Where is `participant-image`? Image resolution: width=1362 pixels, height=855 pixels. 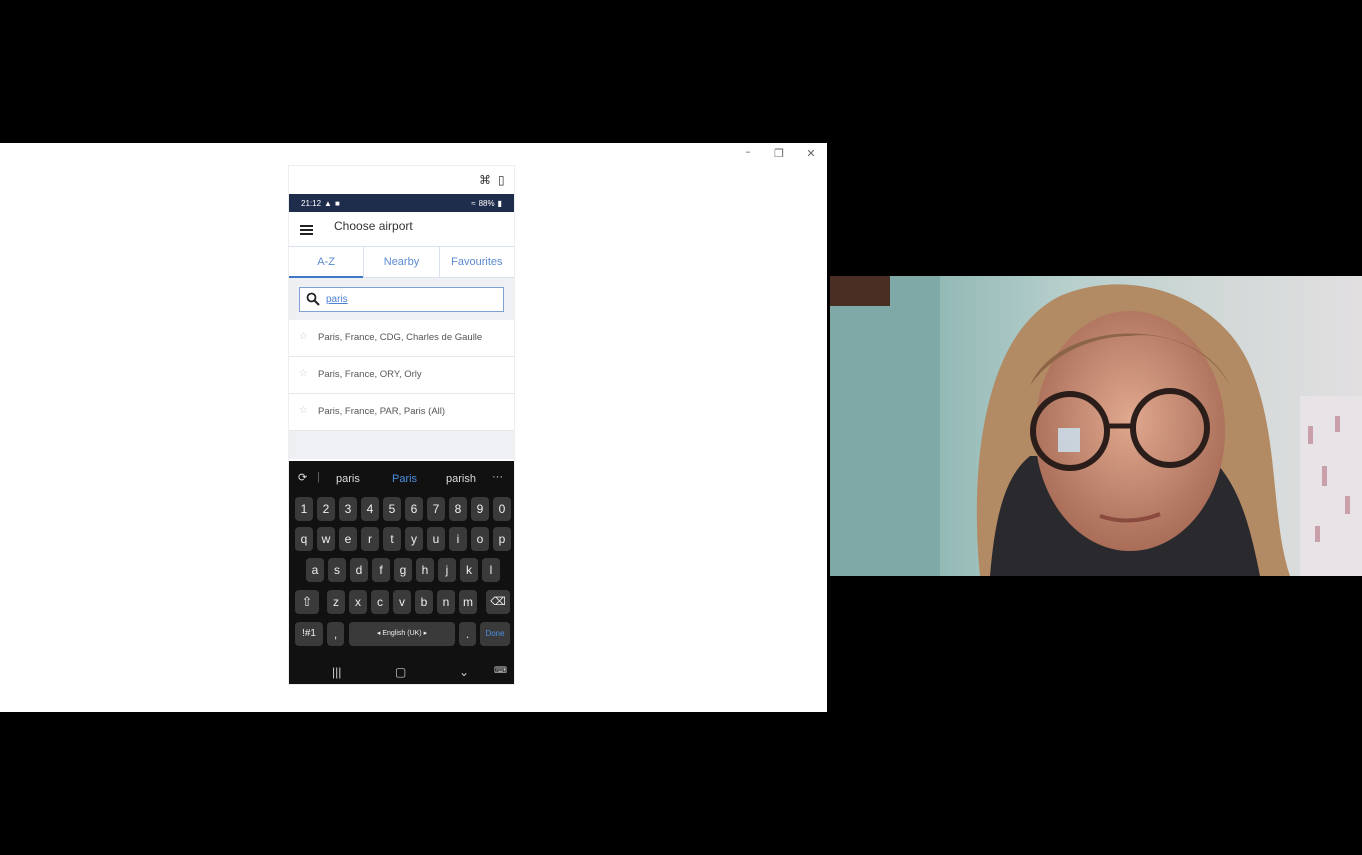
participant-image is located at coordinates (1096, 426).